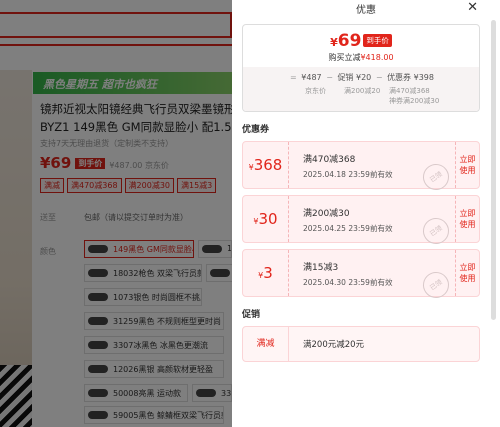  Describe the element at coordinates (493, 170) in the screenshot. I see `scrollbar-thumb` at that location.